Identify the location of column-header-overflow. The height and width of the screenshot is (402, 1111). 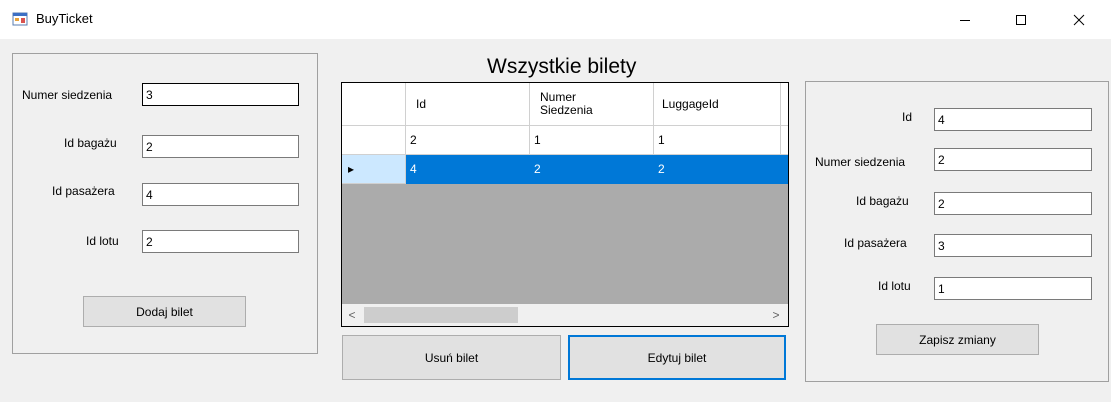
(784, 104).